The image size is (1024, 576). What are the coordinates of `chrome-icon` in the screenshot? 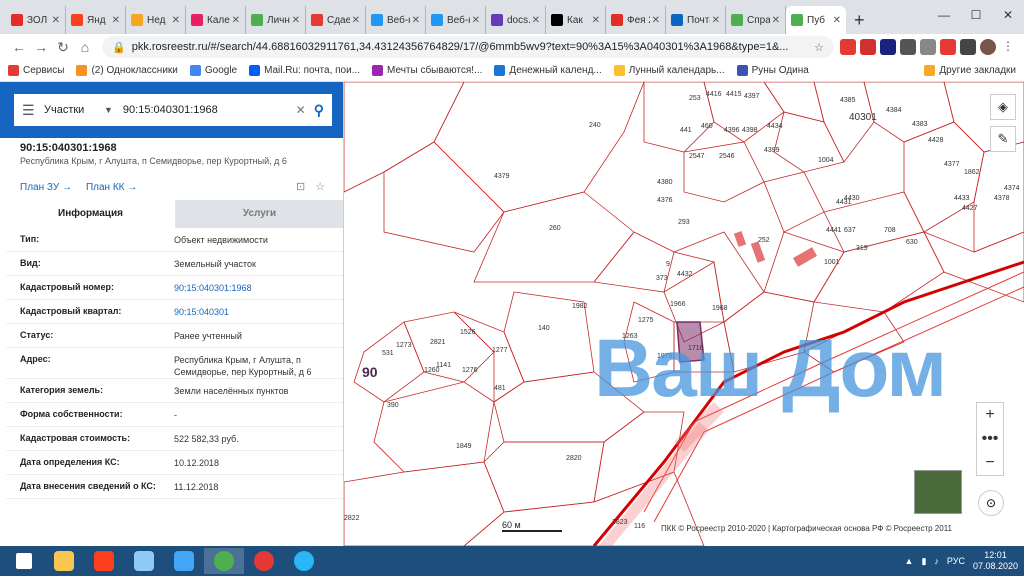 It's located at (224, 561).